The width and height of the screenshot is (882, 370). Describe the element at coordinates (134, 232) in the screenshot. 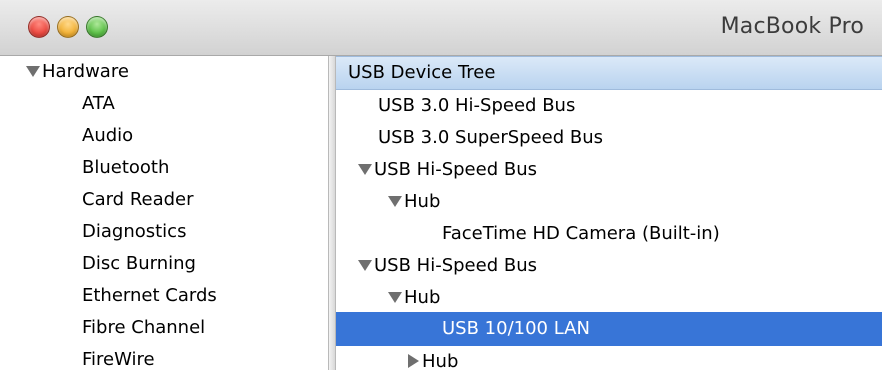

I see `sidebar-item-diagnostics: Diagnostics` at that location.